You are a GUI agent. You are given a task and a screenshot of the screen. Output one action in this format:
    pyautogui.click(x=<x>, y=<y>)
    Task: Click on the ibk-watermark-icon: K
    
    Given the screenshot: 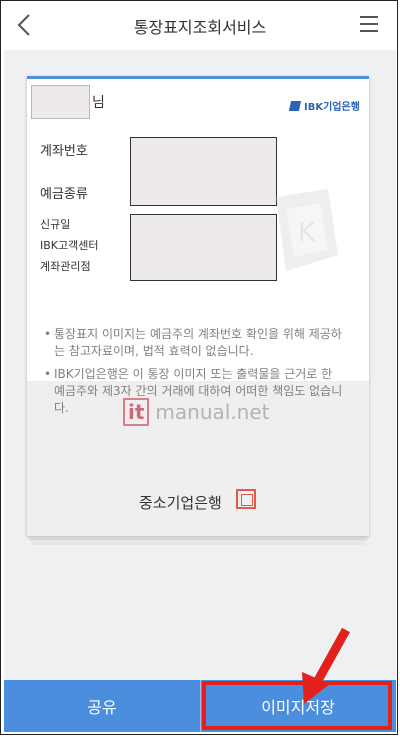 What is the action you would take?
    pyautogui.click(x=307, y=230)
    